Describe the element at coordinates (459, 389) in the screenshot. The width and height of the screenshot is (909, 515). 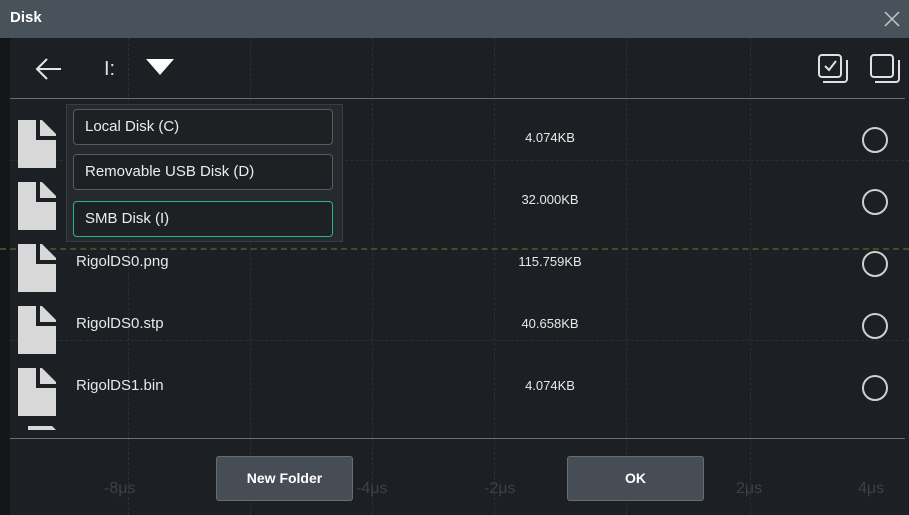
I see `file-row: RigolDS1.bin 4.074KB` at that location.